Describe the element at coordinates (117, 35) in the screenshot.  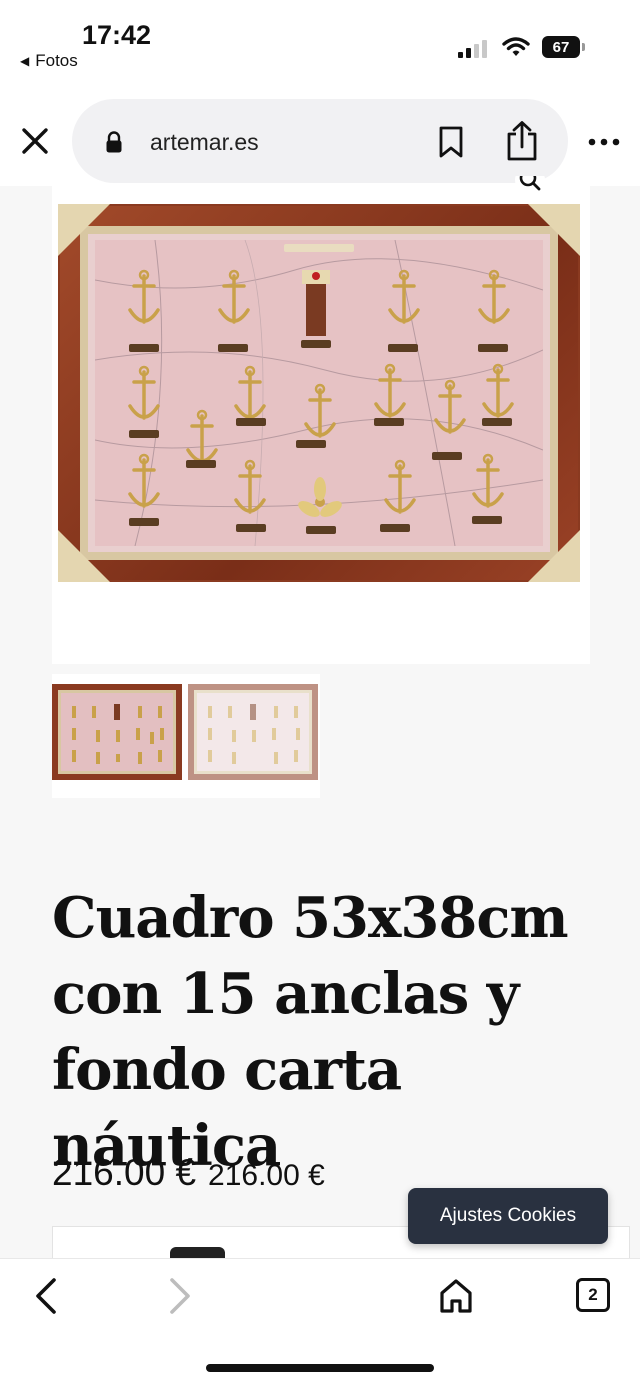
I see `status-time: 17:42` at that location.